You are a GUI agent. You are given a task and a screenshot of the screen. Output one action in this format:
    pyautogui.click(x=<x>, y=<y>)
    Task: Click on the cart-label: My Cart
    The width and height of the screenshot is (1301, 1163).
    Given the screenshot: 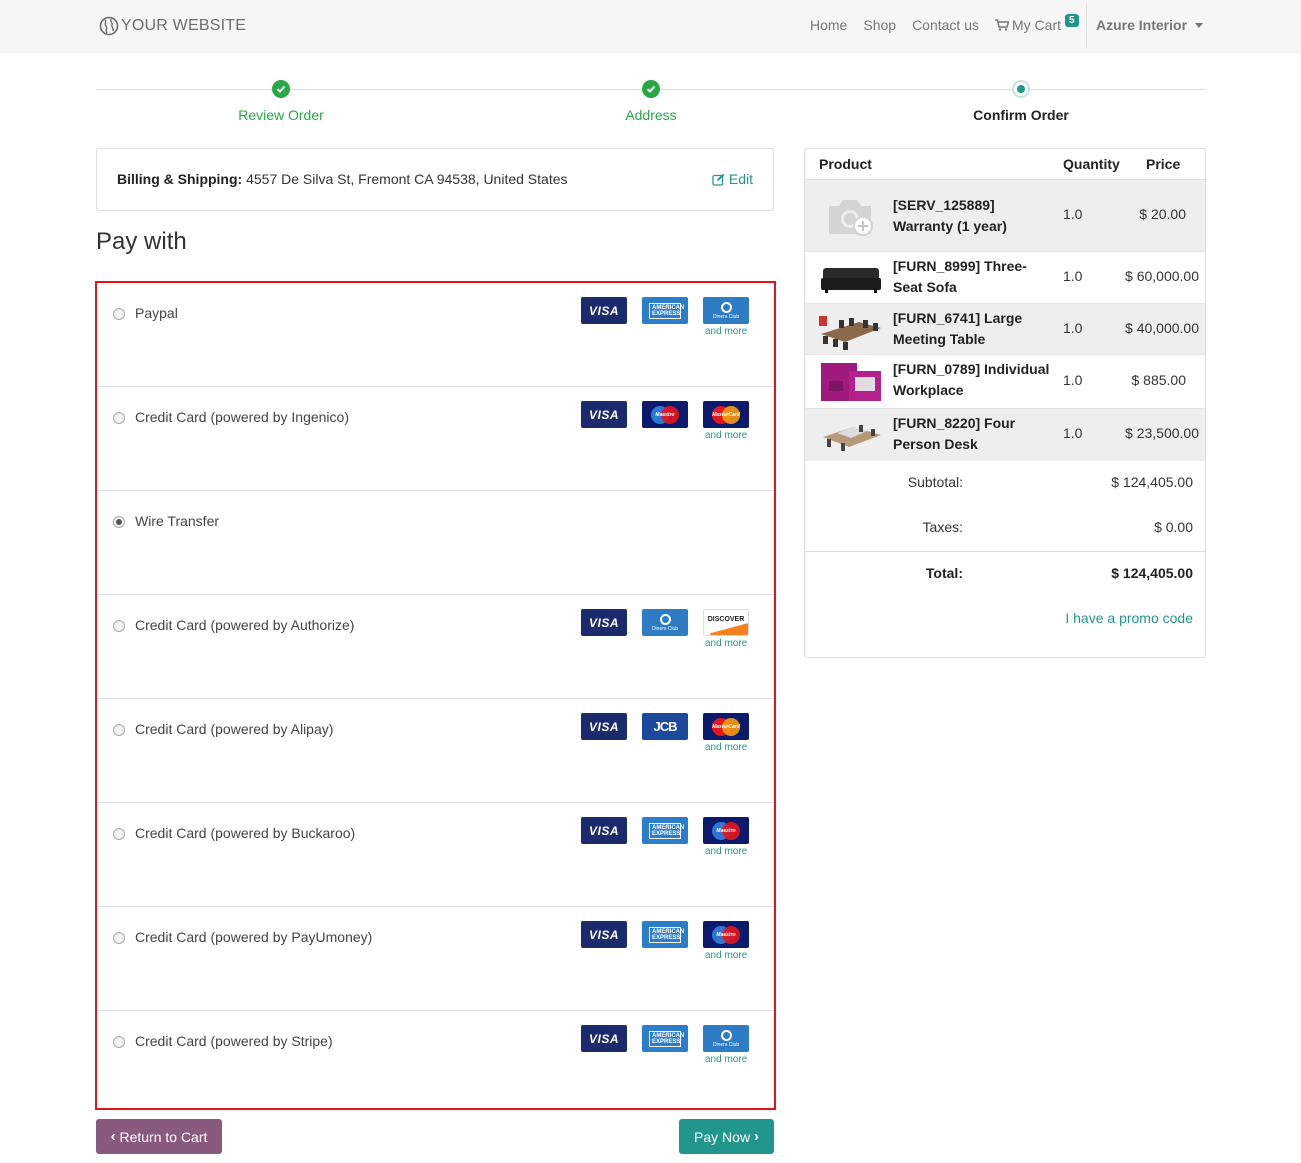 What is the action you would take?
    pyautogui.click(x=1036, y=25)
    